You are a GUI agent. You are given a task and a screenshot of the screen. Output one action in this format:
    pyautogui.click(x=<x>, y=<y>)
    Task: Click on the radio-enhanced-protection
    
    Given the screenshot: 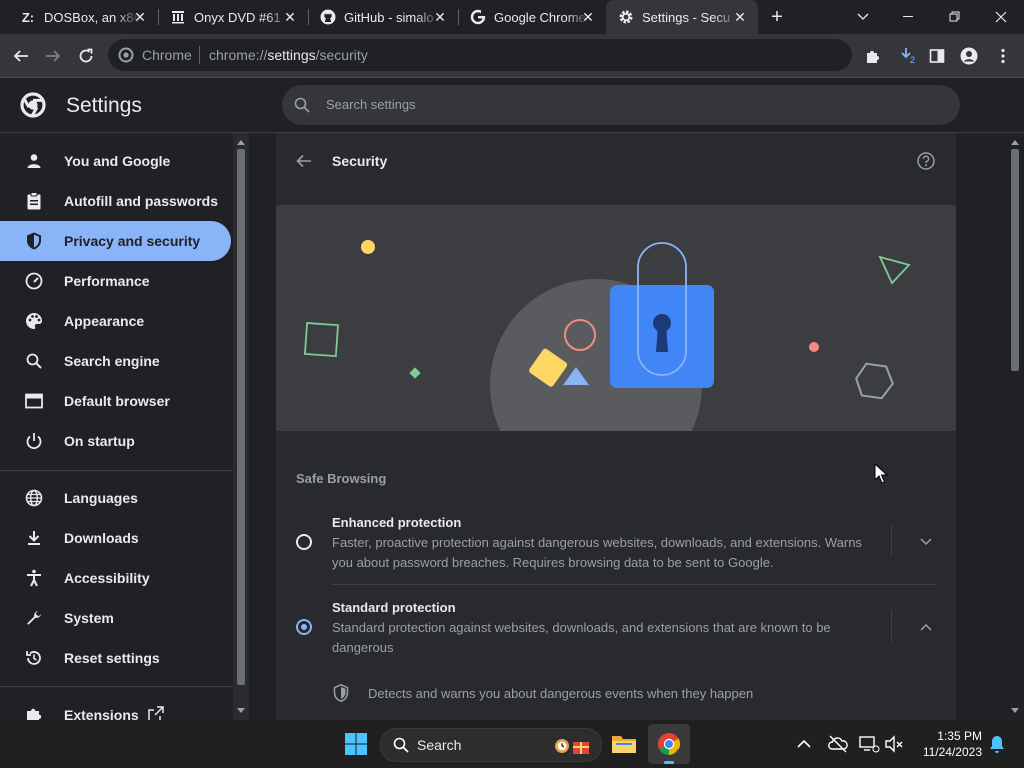 What is the action you would take?
    pyautogui.click(x=304, y=542)
    